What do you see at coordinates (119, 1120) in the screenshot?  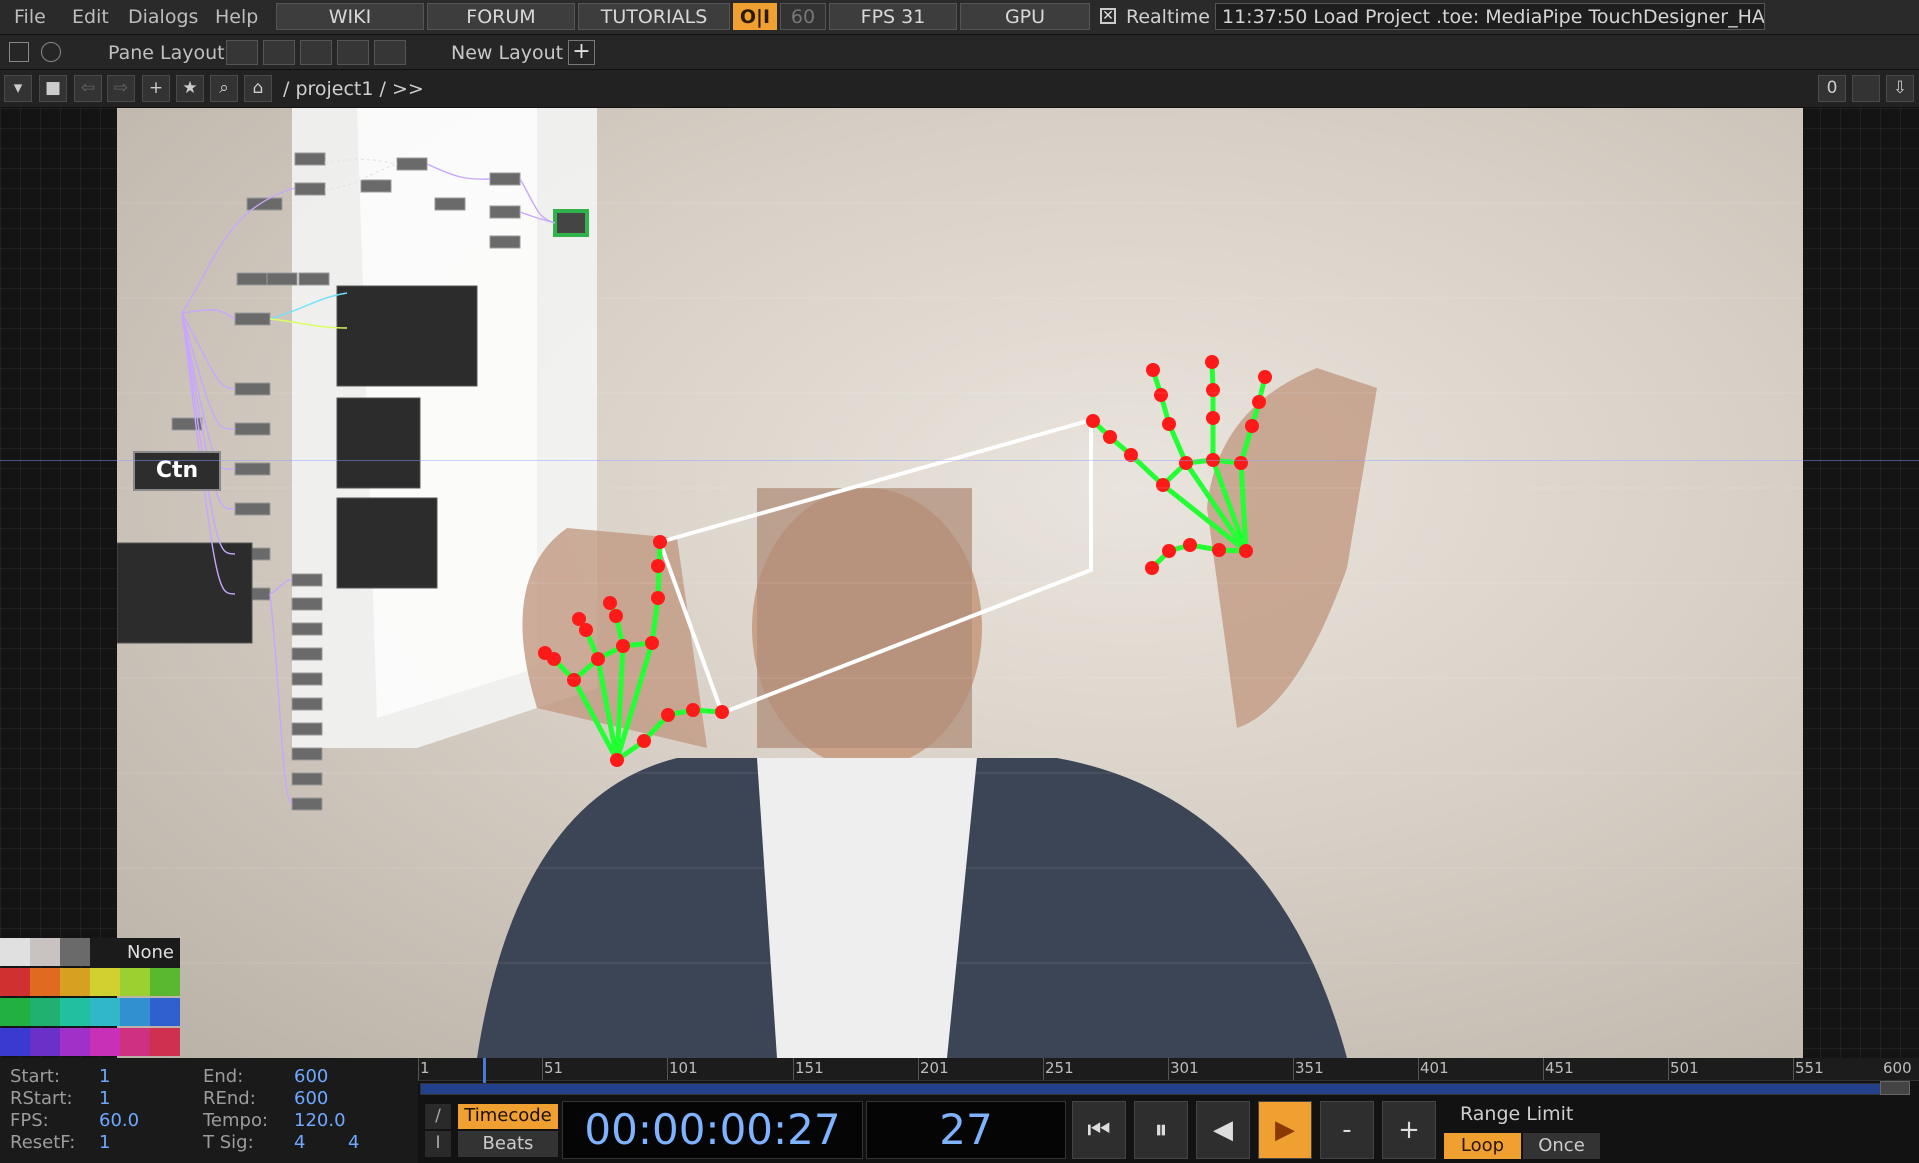 I see `fps-value: 60.0` at bounding box center [119, 1120].